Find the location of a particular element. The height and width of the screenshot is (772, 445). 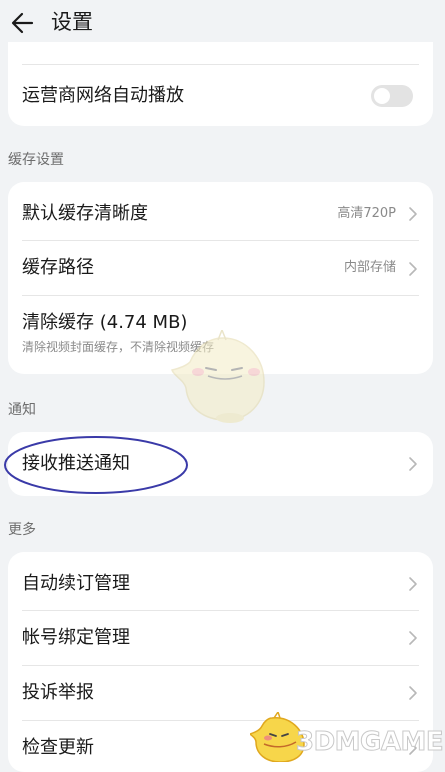

mascot-watermark is located at coordinates (218, 376).